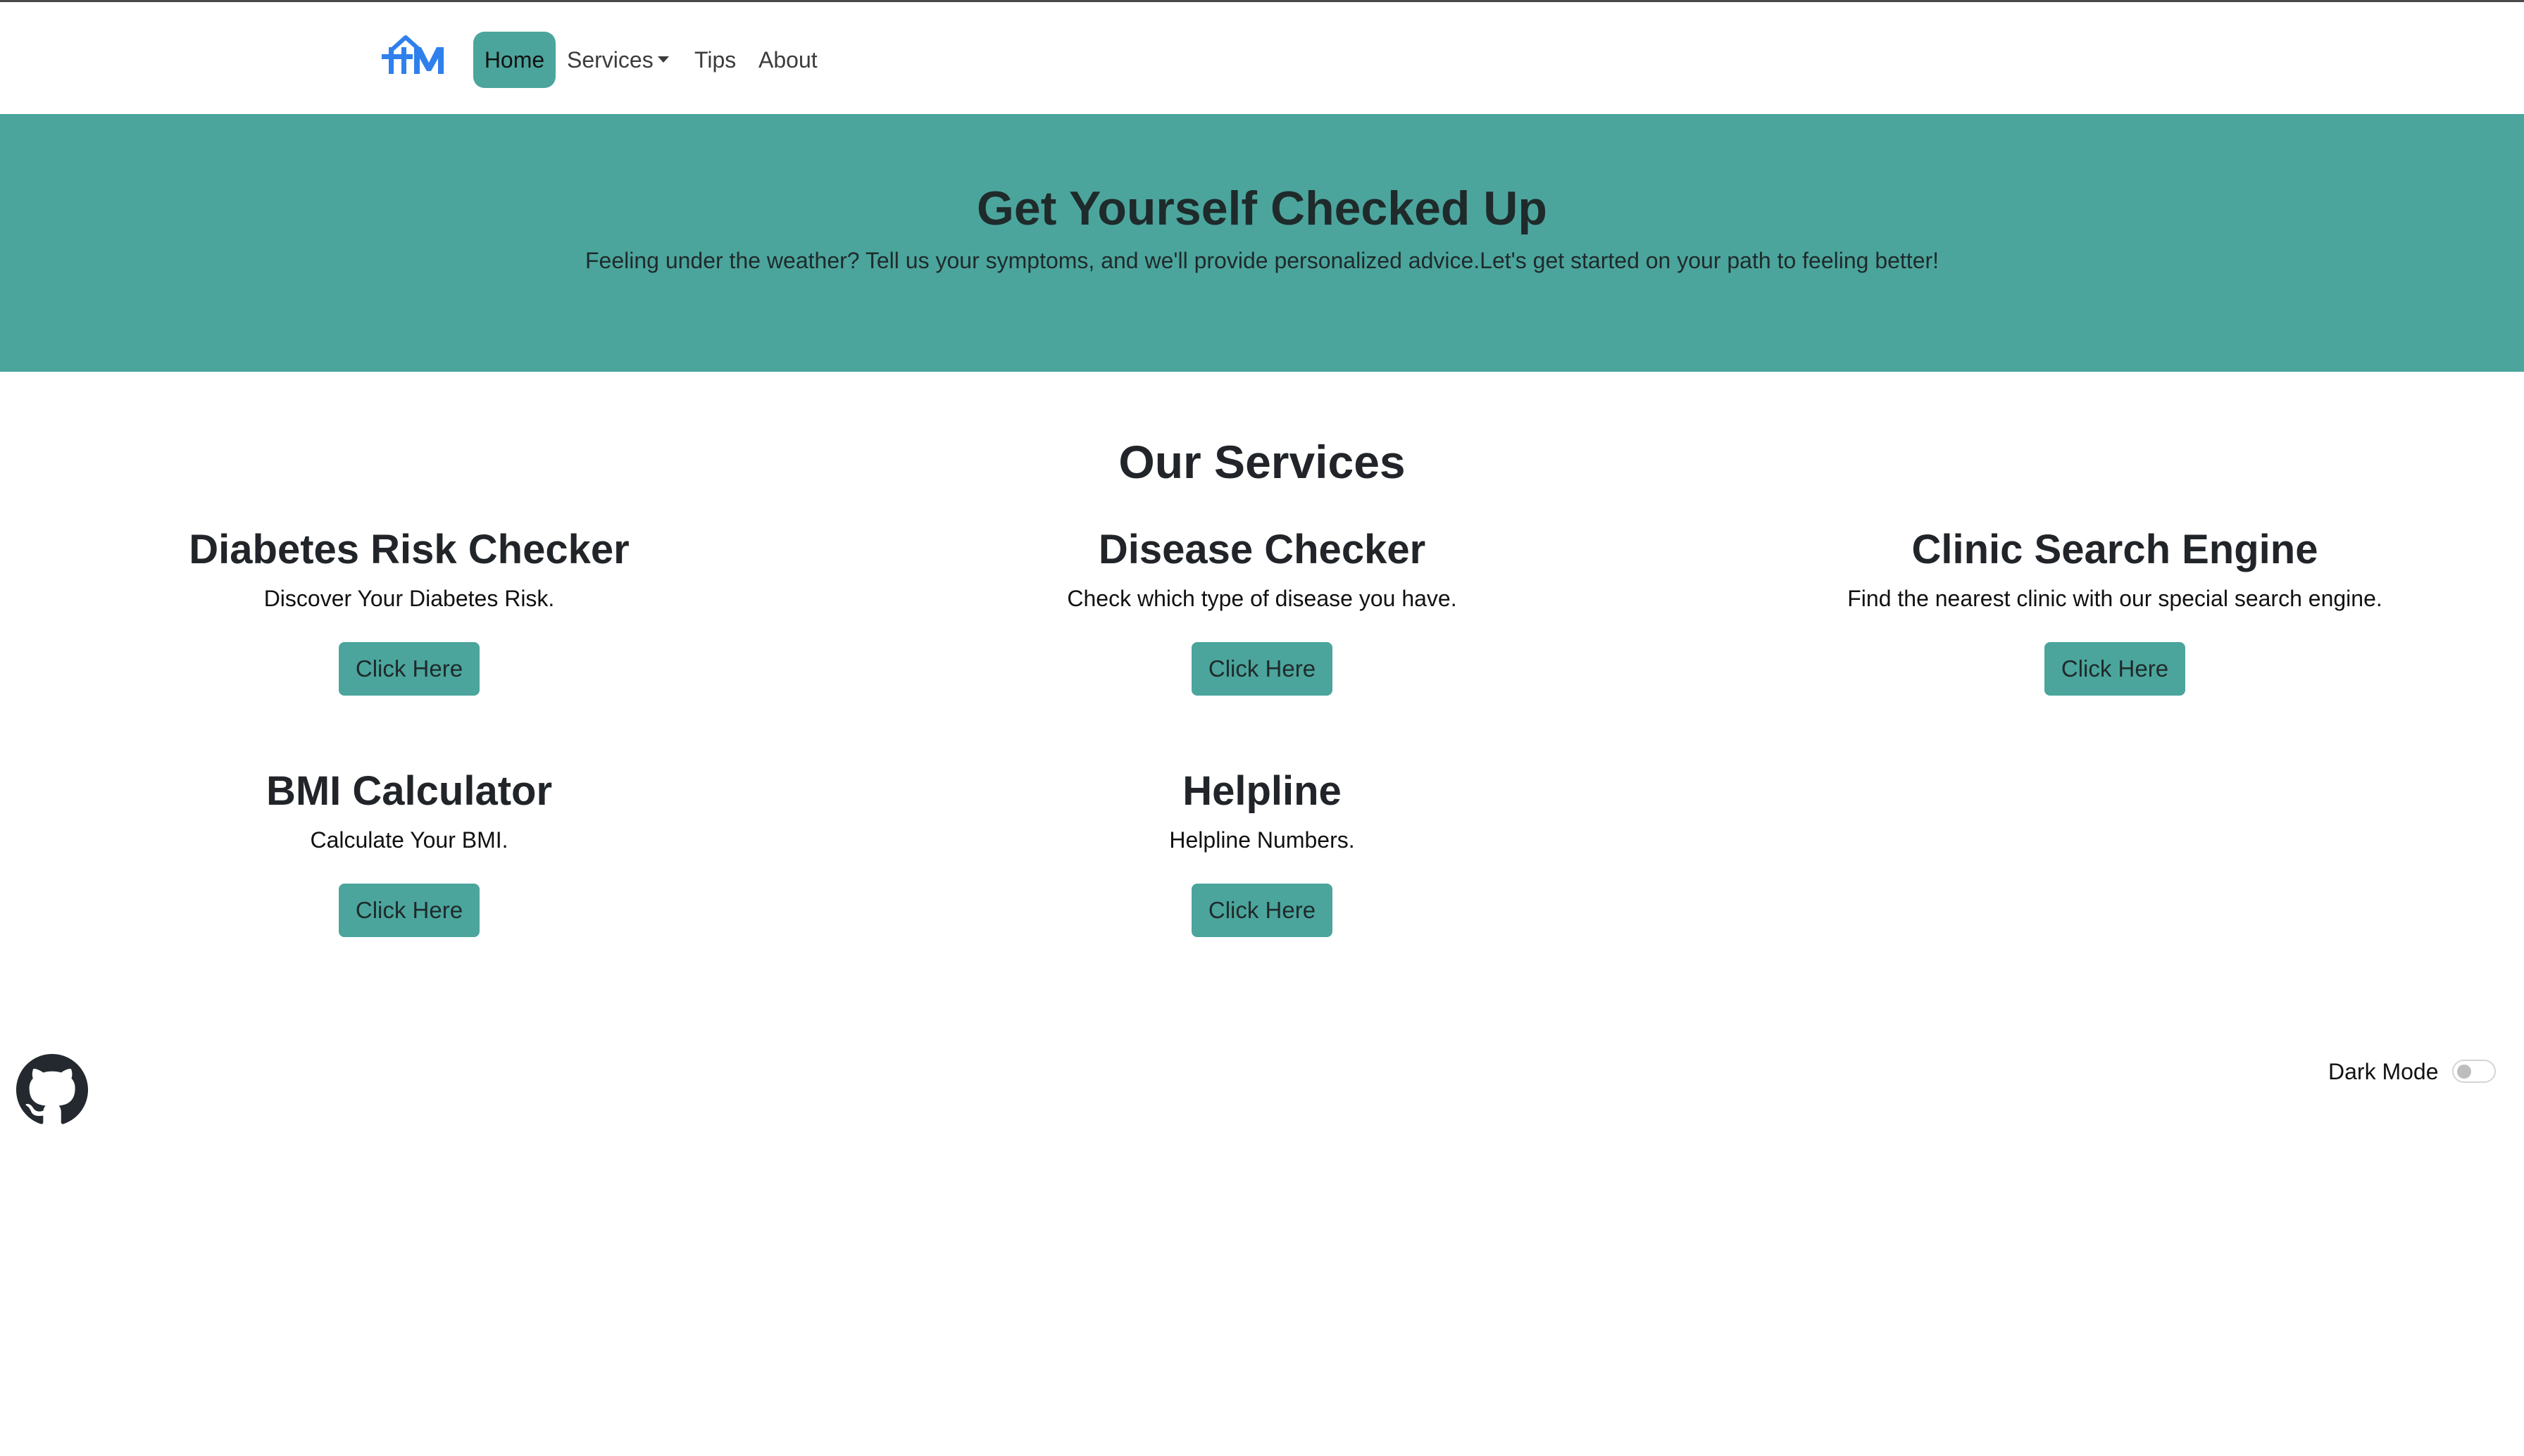 This screenshot has height=1456, width=2524. Describe the element at coordinates (409, 791) in the screenshot. I see `card-title: BMI Calculator` at that location.